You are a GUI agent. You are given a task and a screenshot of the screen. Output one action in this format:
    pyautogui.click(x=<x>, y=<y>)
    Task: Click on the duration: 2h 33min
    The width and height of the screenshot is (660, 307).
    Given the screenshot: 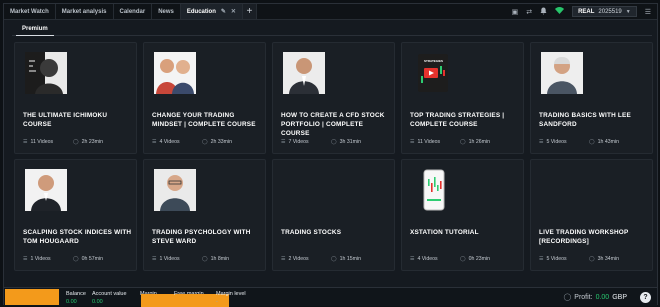 What is the action you would take?
    pyautogui.click(x=221, y=142)
    